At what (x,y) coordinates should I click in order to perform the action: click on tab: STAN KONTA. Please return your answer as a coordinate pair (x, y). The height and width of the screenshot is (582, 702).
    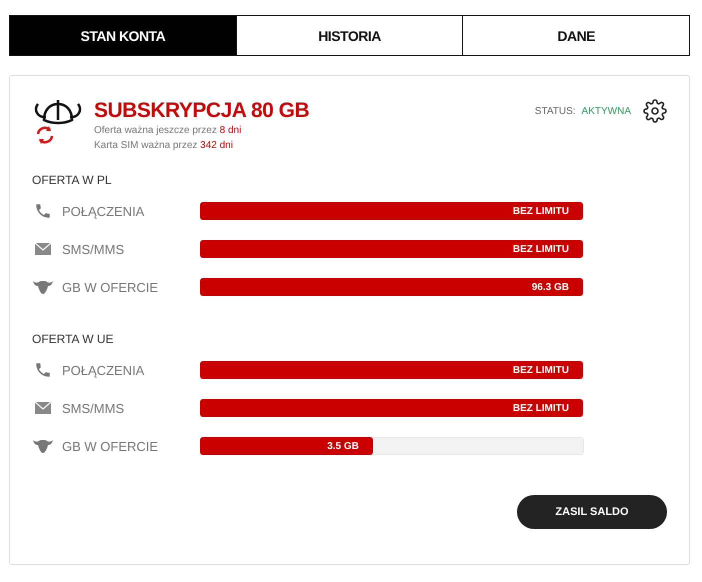
    Looking at the image, I should click on (123, 35).